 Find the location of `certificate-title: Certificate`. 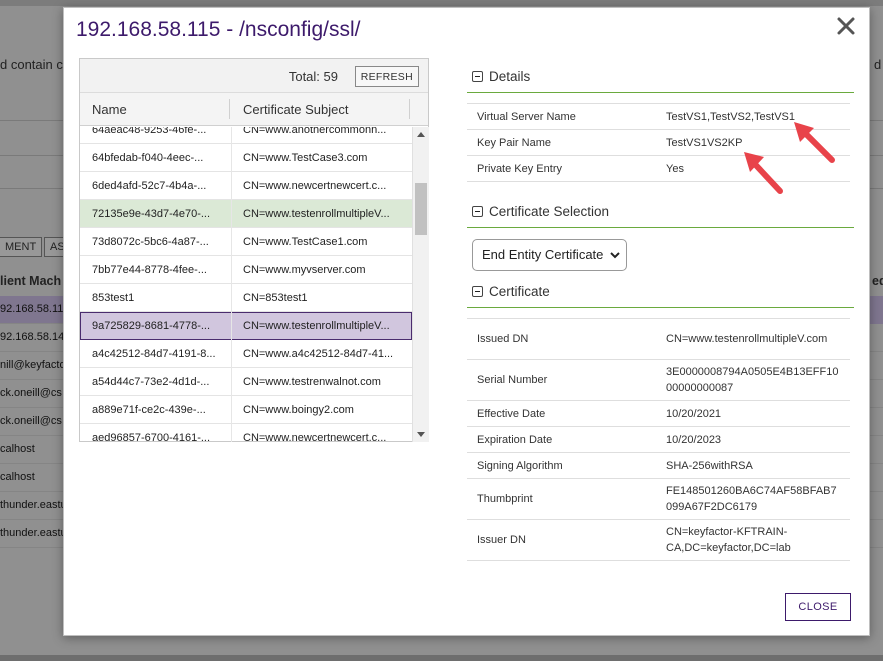

certificate-title: Certificate is located at coordinates (519, 291).